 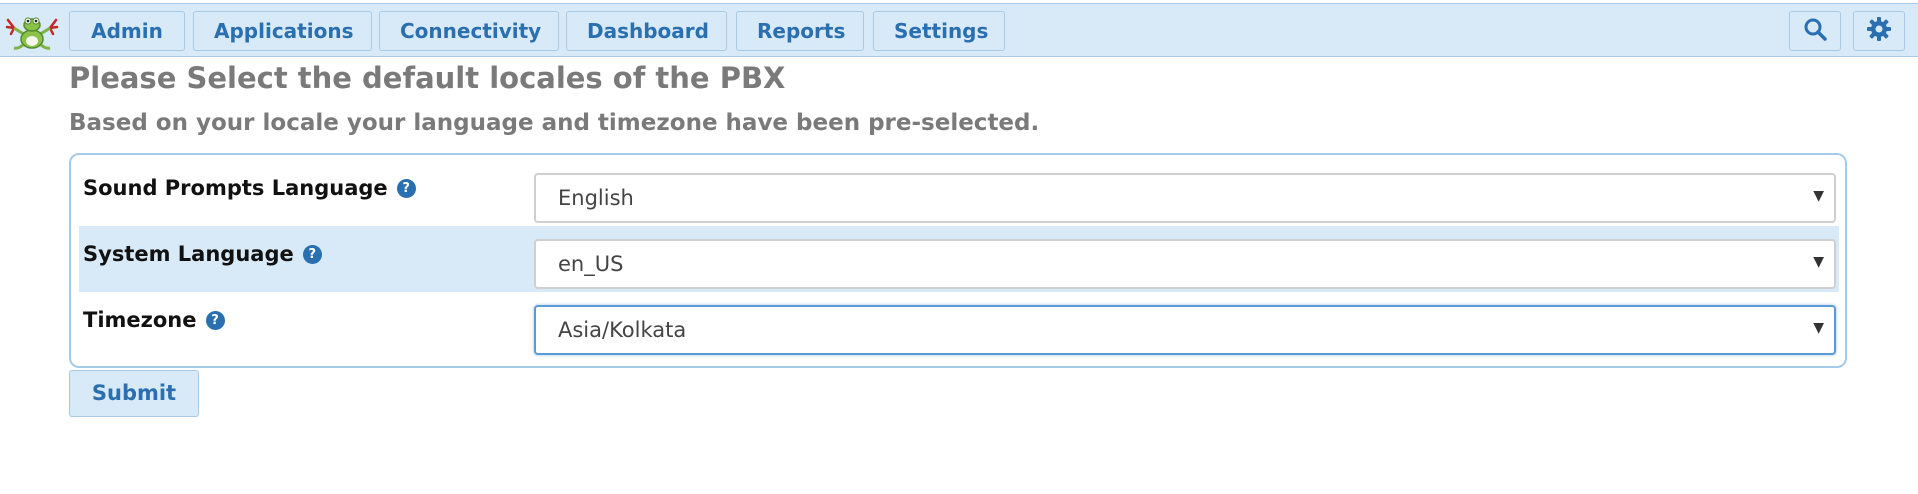 What do you see at coordinates (188, 254) in the screenshot?
I see `row-label-text: System Language` at bounding box center [188, 254].